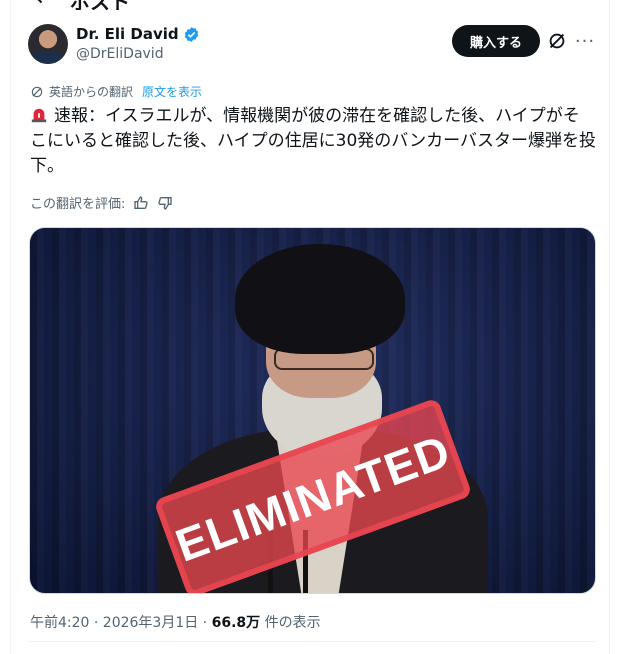 This screenshot has height=654, width=636. Describe the element at coordinates (78, 204) in the screenshot. I see `rate-label: この翻訳を評価:` at that location.